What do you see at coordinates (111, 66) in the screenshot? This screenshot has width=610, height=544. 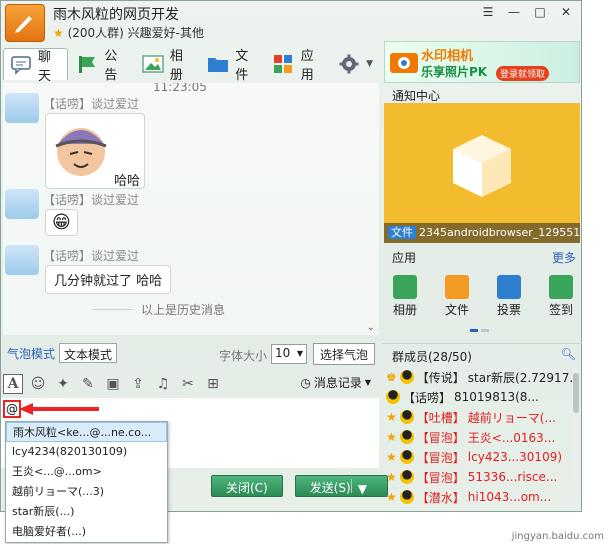 I see `tab-announcement-label: 公告` at bounding box center [111, 66].